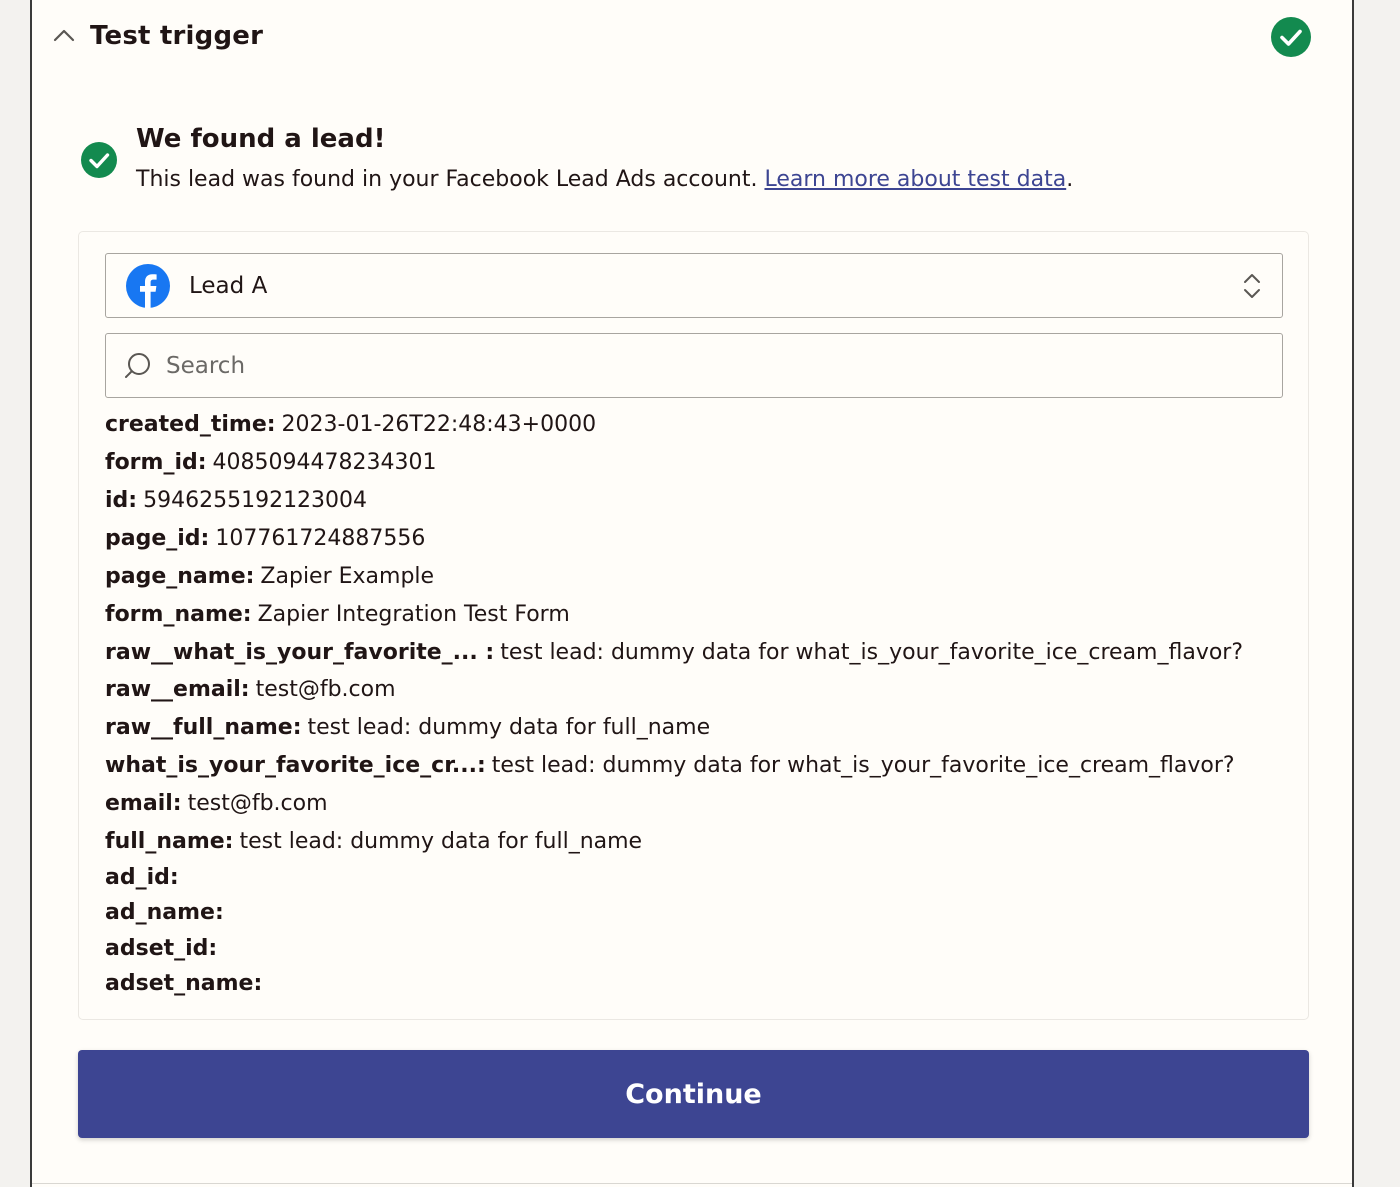 This screenshot has width=1400, height=1187. I want to click on field-key: page_id:, so click(157, 538).